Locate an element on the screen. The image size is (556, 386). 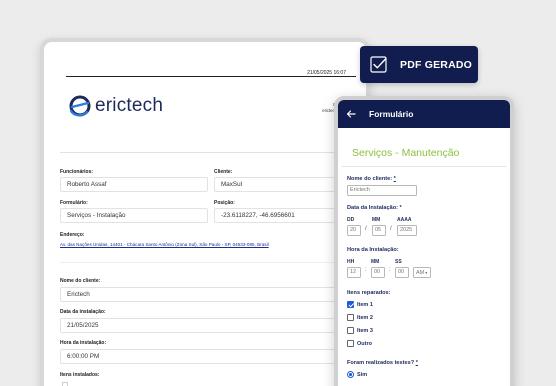
pdf-generated-badge: PDF GERADO is located at coordinates (419, 64).